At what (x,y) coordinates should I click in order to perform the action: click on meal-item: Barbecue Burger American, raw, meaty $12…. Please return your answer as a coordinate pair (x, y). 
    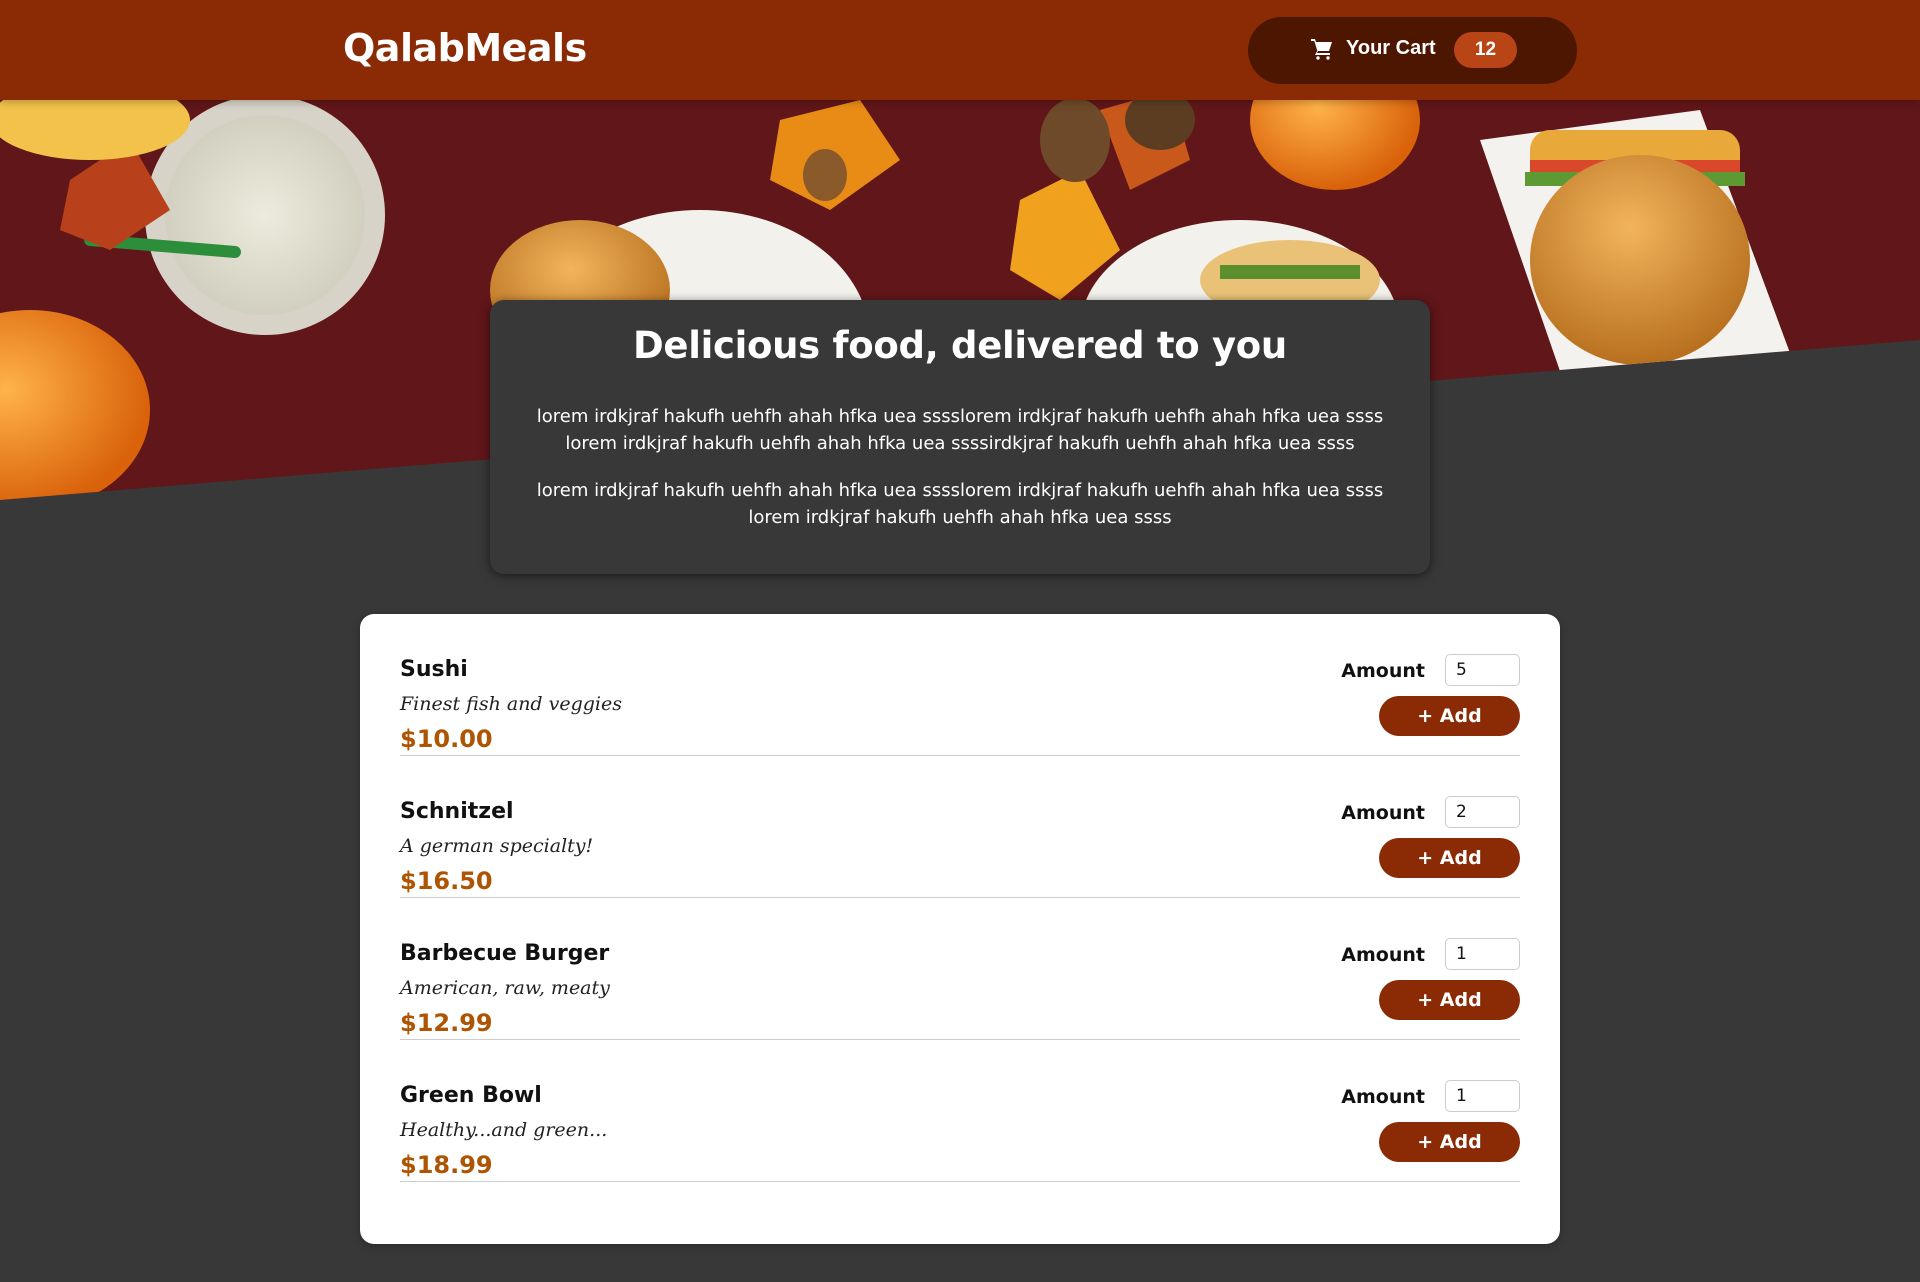
    Looking at the image, I should click on (960, 969).